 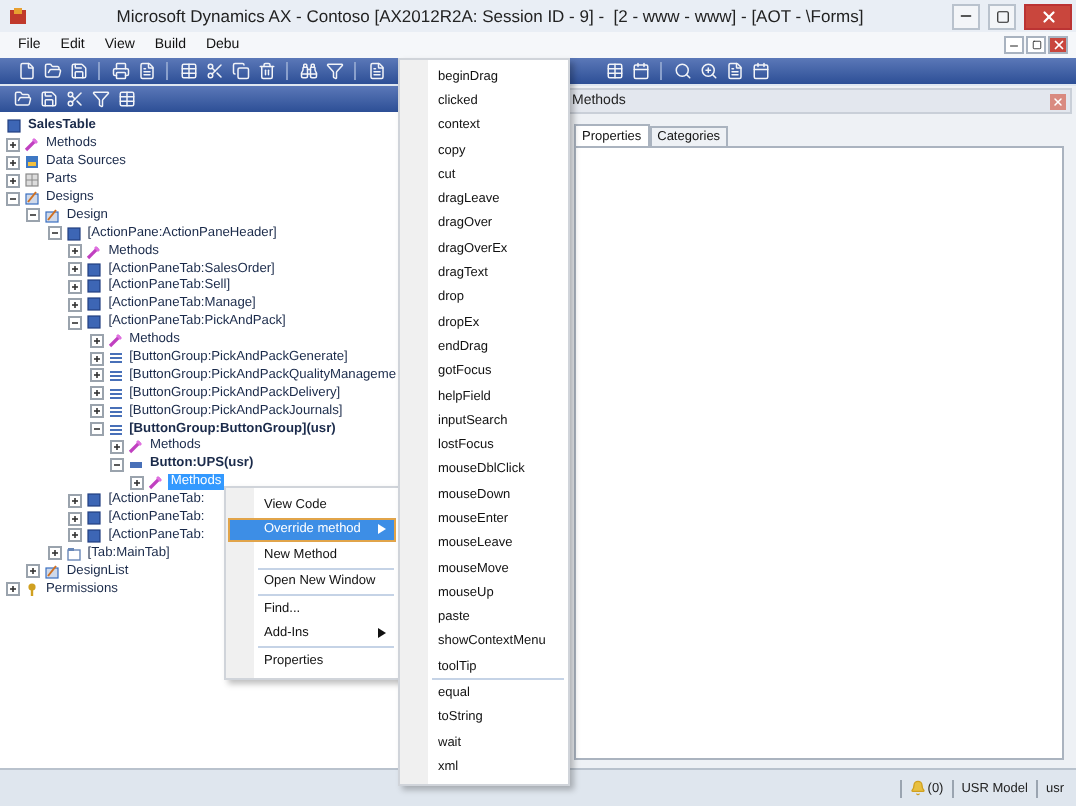 I want to click on zoom-button, so click(x=708, y=71).